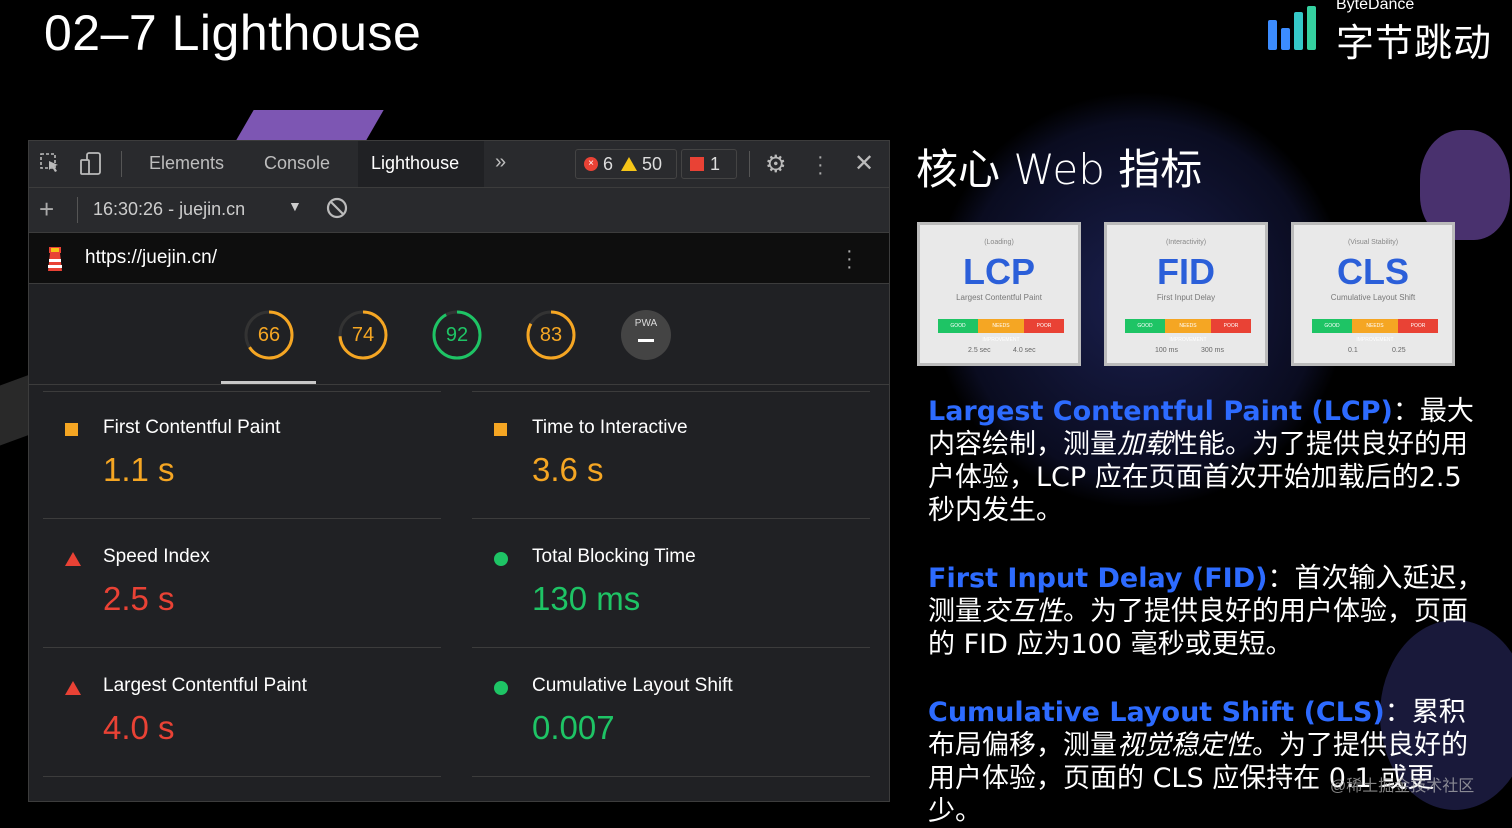  Describe the element at coordinates (459, 210) in the screenshot. I see `lighthouse-report-bar: + 16:30:26 - juejin.cn ▼` at that location.